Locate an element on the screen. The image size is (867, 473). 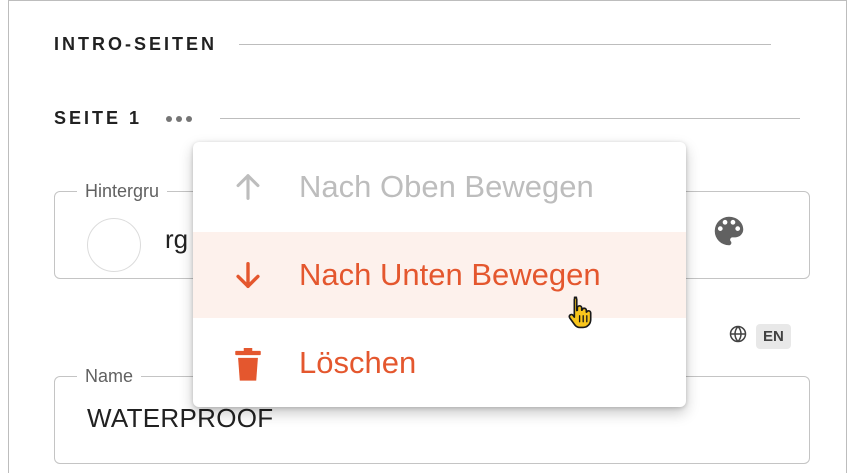
menu-item-delete-label: Löschen is located at coordinates (358, 362).